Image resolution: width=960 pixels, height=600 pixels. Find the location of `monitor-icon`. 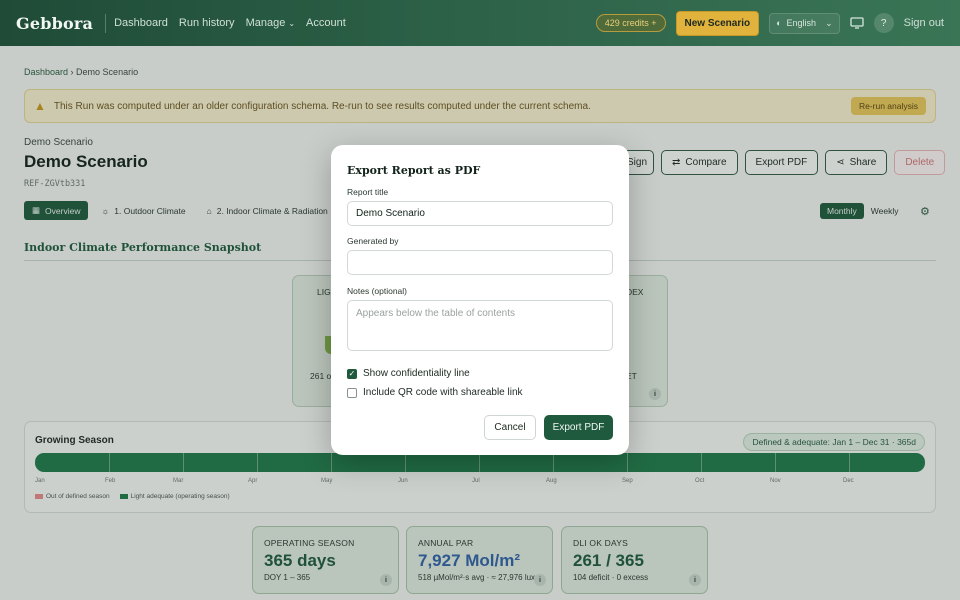

monitor-icon is located at coordinates (856, 23).